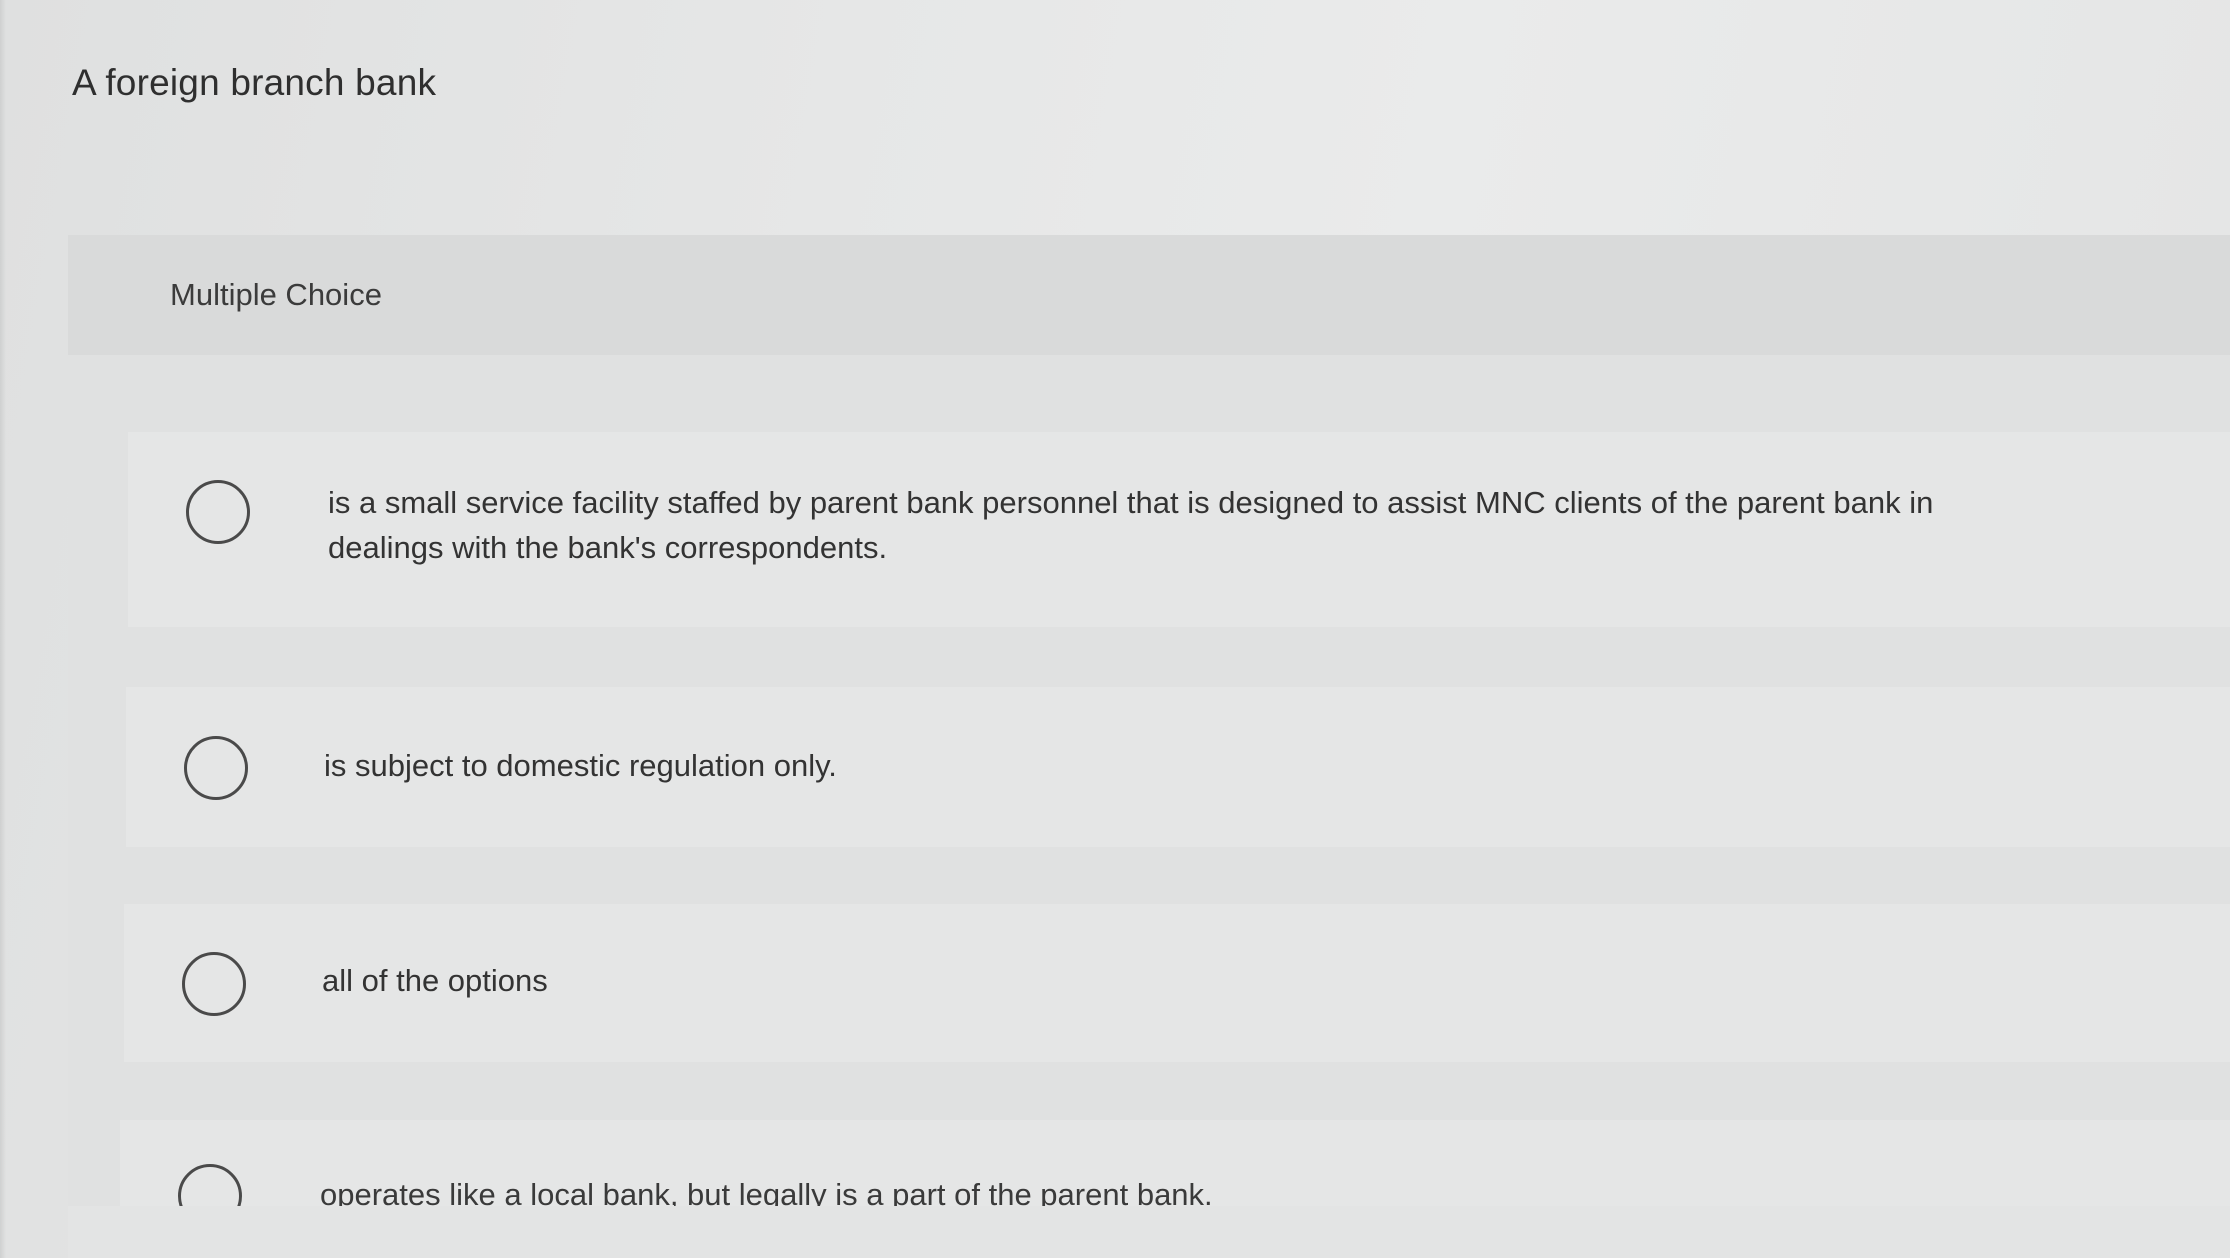  What do you see at coordinates (1177, 983) in the screenshot?
I see `choice-option-3: all of the options` at bounding box center [1177, 983].